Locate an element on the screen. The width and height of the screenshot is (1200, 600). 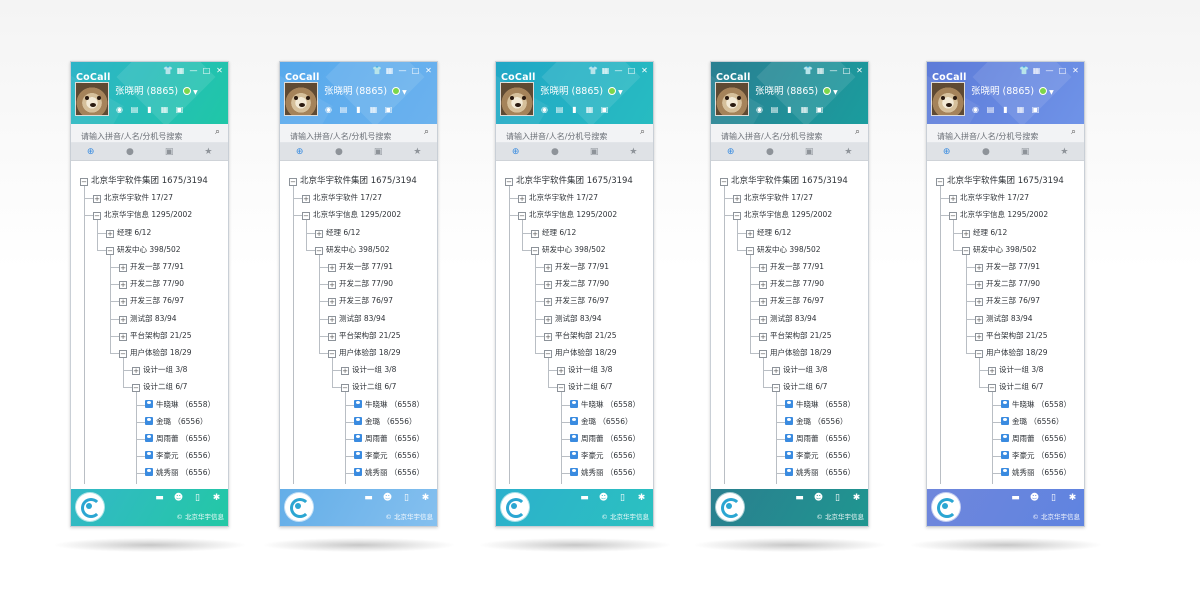
minimize-icon: — is located at coordinates (618, 70).